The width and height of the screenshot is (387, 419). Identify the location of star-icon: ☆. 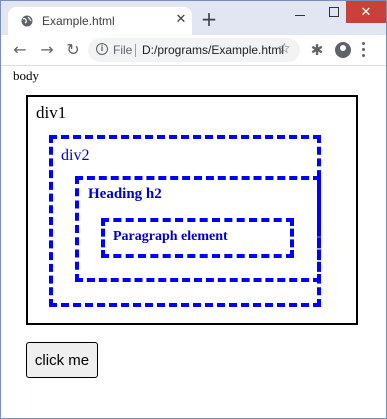
(284, 49).